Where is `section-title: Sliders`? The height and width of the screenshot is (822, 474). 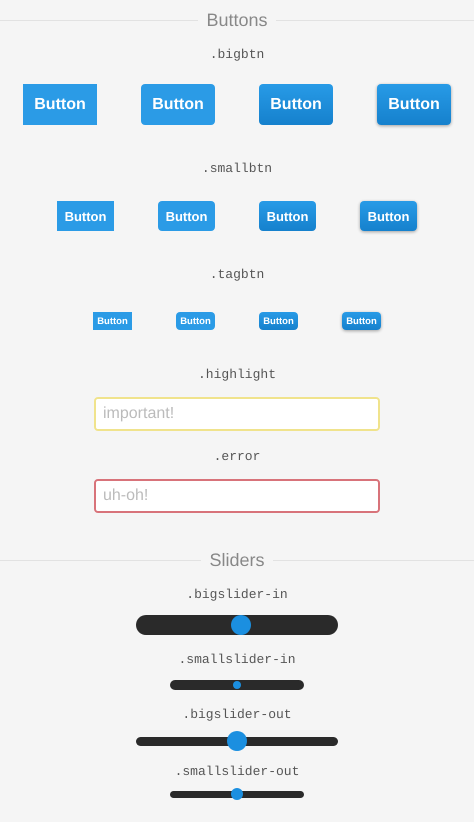 section-title: Sliders is located at coordinates (237, 560).